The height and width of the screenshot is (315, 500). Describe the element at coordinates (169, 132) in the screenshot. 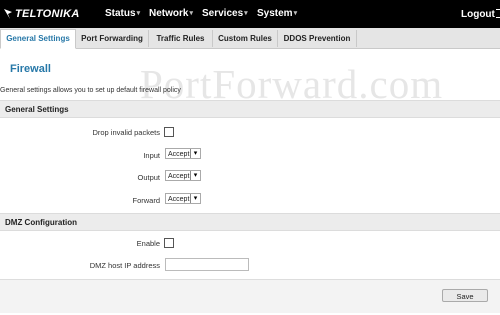

I see `drop-invalid-checkbox` at that location.